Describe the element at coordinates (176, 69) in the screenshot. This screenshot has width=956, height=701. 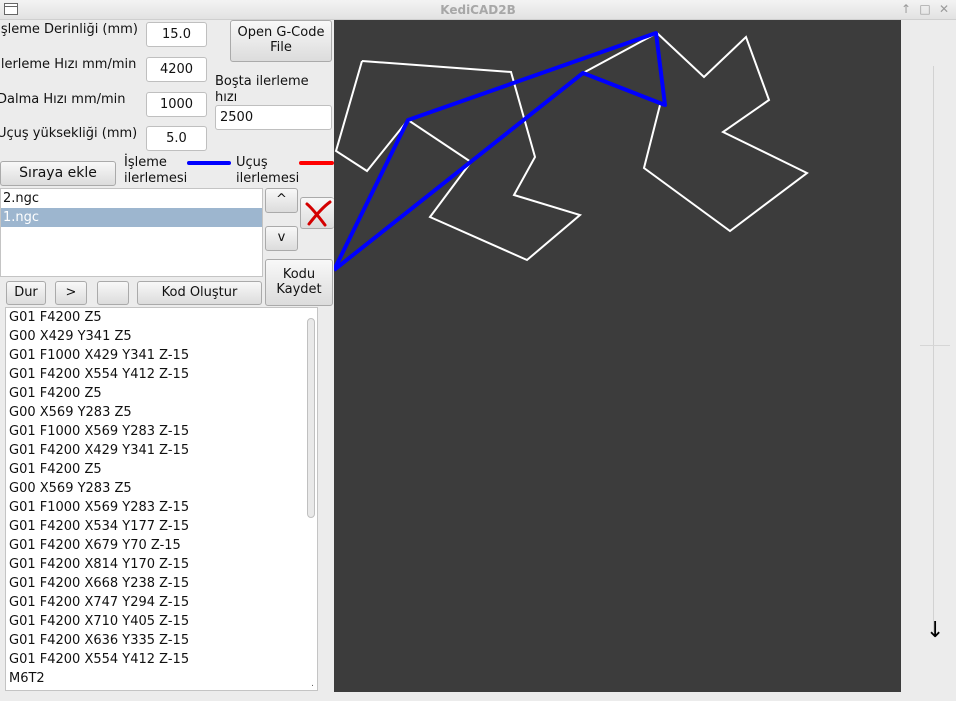
I see `feed-input` at that location.